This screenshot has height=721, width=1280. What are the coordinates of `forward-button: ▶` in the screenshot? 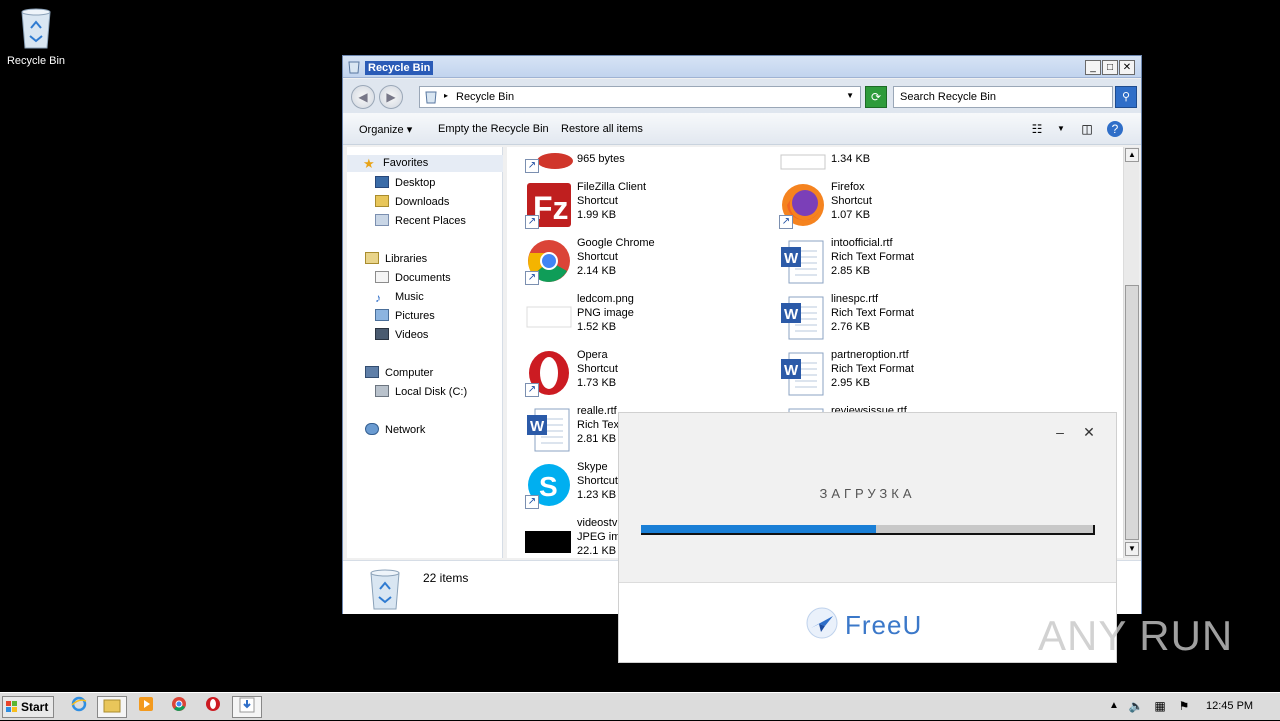 It's located at (391, 97).